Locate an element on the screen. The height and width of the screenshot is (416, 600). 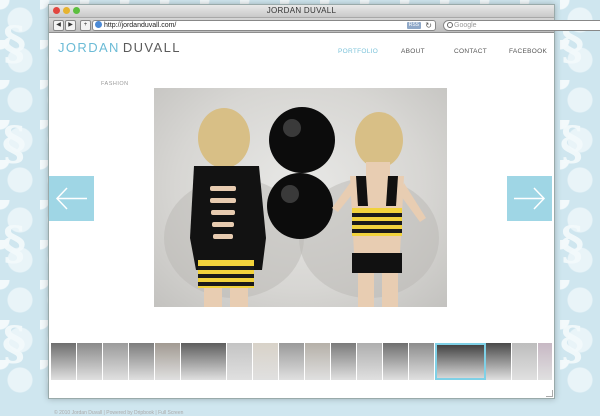
window-title: JORDAN DUVALL is located at coordinates (301, 10).